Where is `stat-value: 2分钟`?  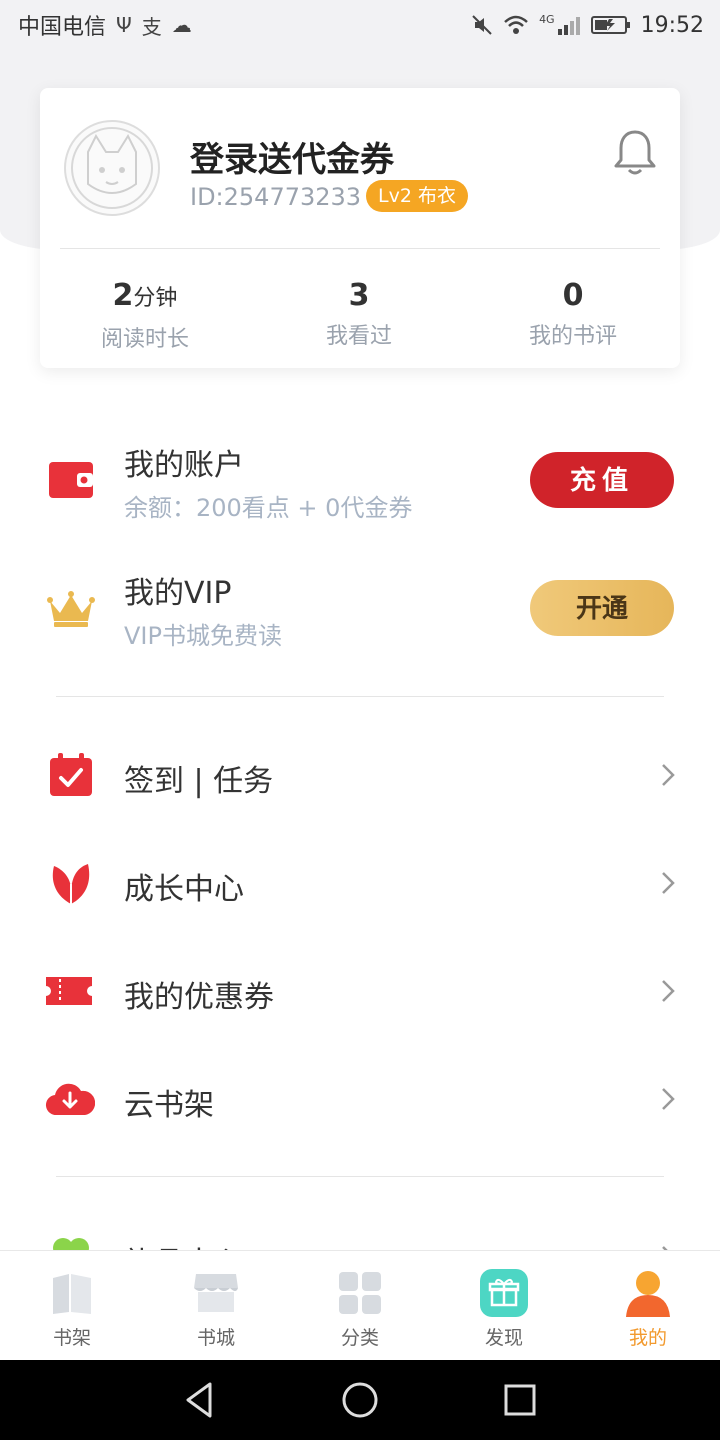 stat-value: 2分钟 is located at coordinates (145, 295).